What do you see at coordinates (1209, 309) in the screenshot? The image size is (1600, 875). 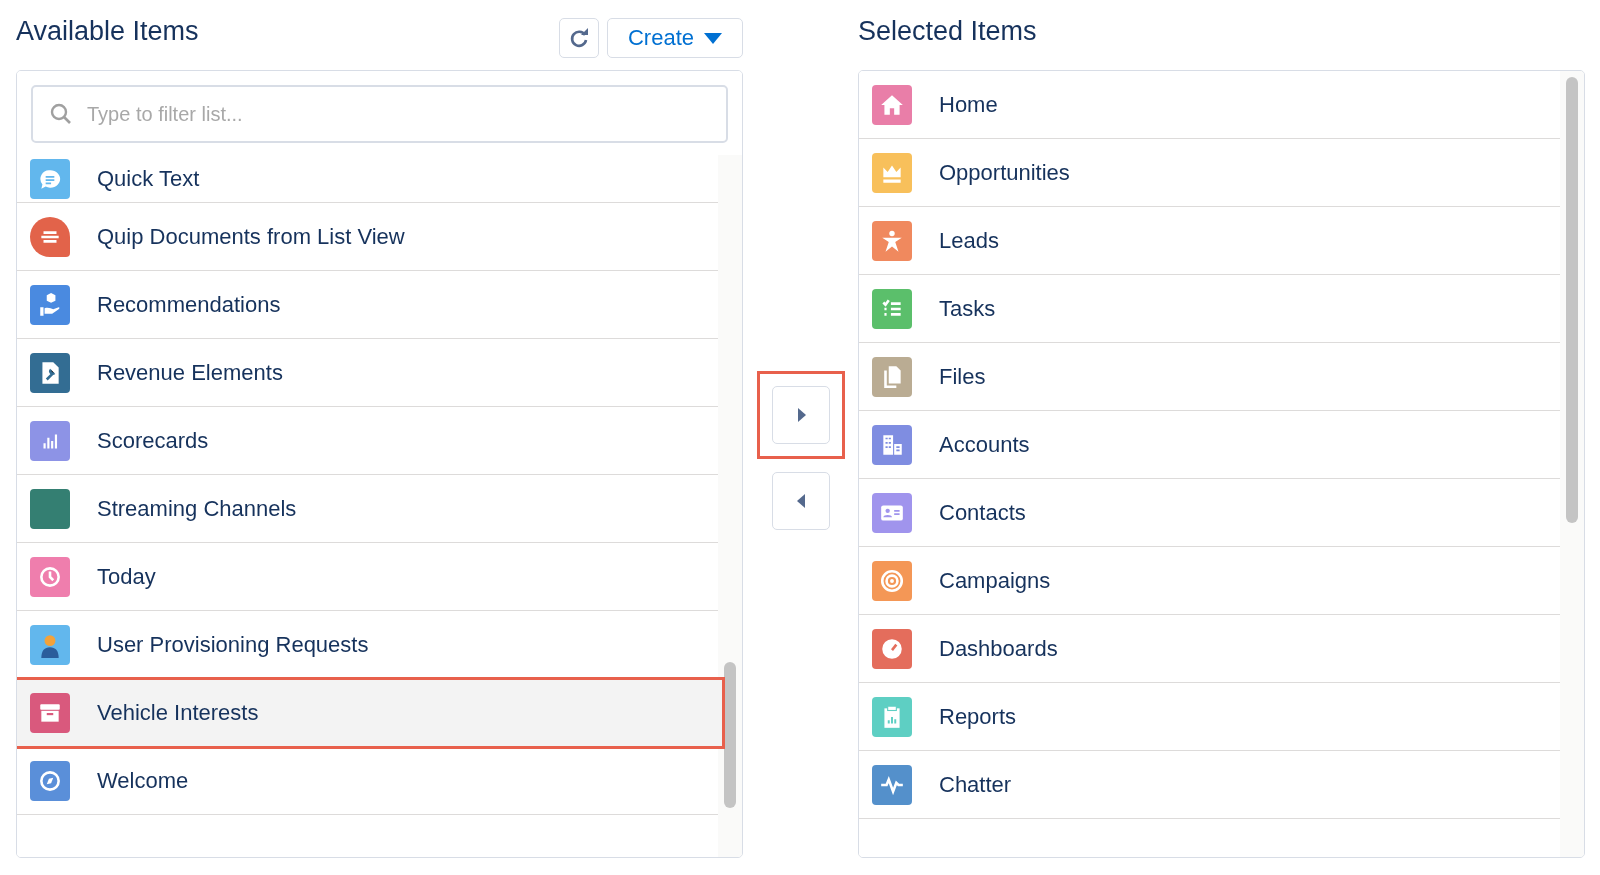 I see `list-item: Tasks` at bounding box center [1209, 309].